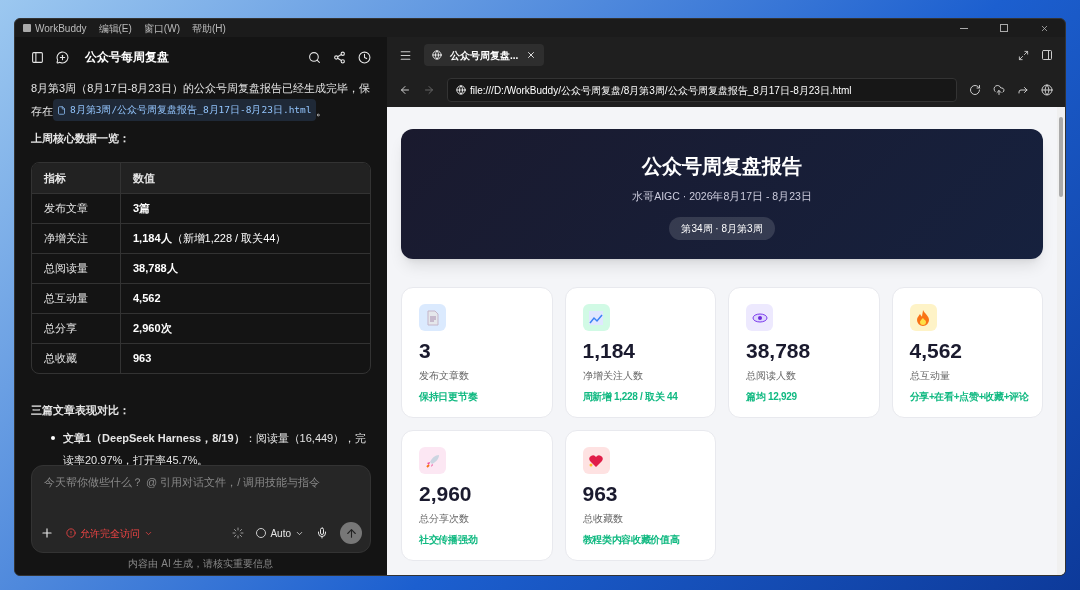  I want to click on file-icon, so click(61, 110).